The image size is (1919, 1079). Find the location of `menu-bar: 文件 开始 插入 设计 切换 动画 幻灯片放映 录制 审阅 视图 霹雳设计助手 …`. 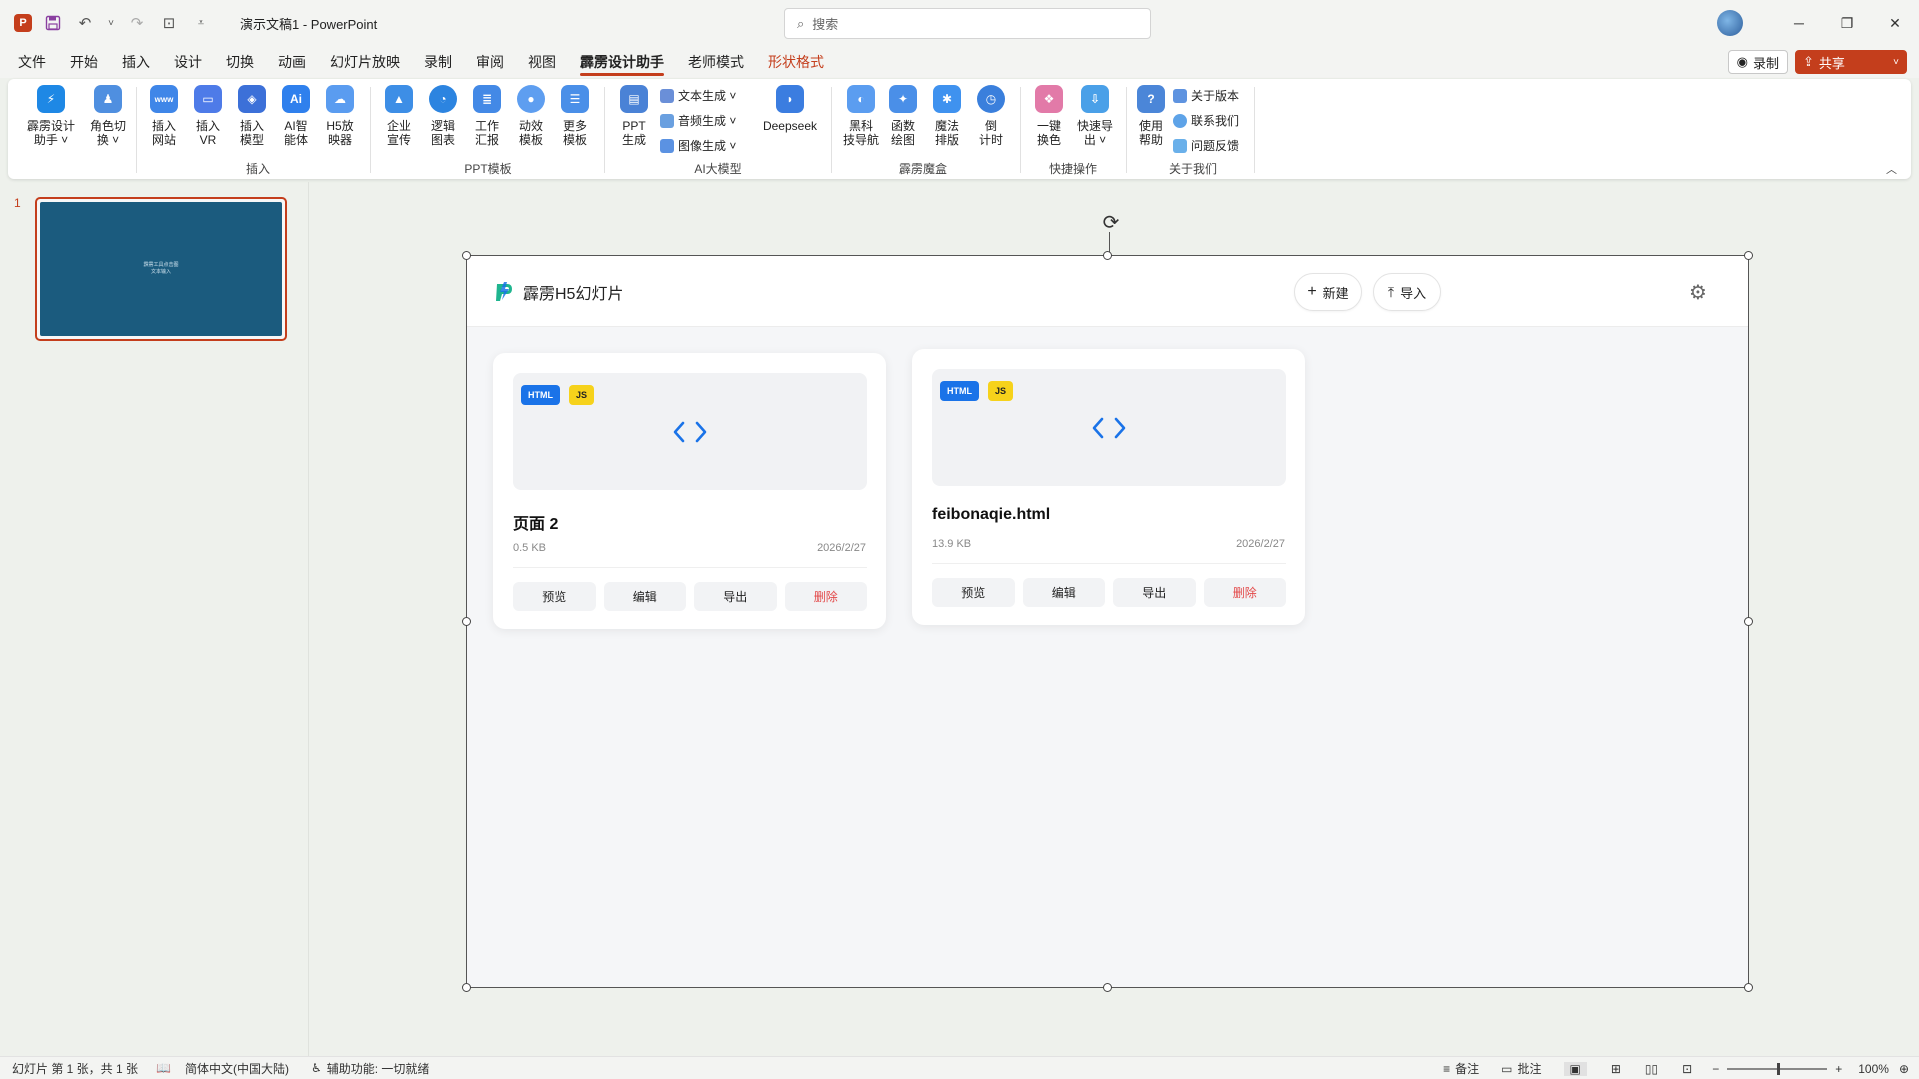

menu-bar: 文件 开始 插入 设计 切换 动画 幻灯片放映 录制 审阅 视图 霹雳设计助手 … is located at coordinates (959, 62).